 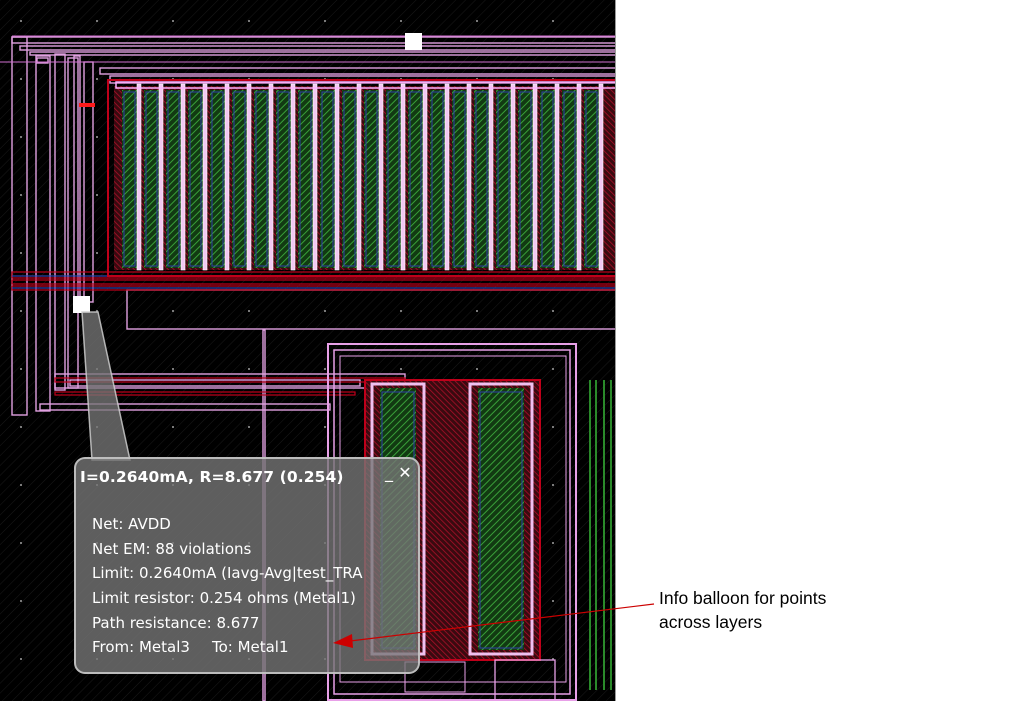 I want to click on annotation-arrow, so click(x=494, y=625).